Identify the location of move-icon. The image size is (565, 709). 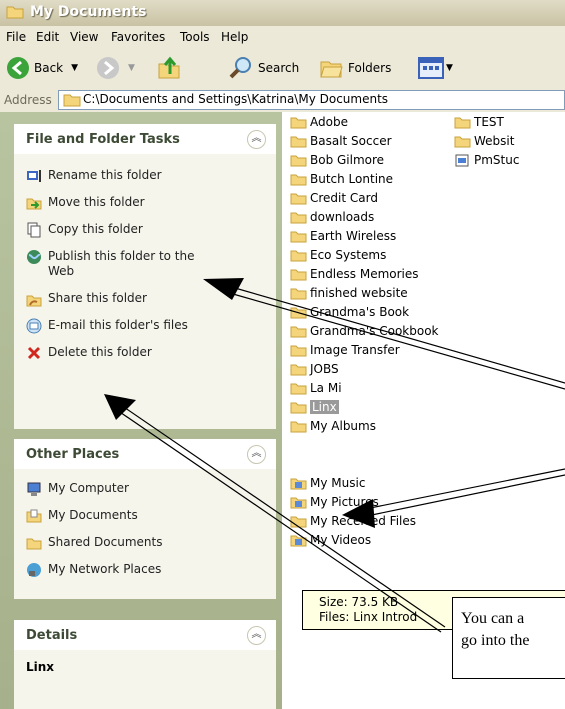
(34, 204).